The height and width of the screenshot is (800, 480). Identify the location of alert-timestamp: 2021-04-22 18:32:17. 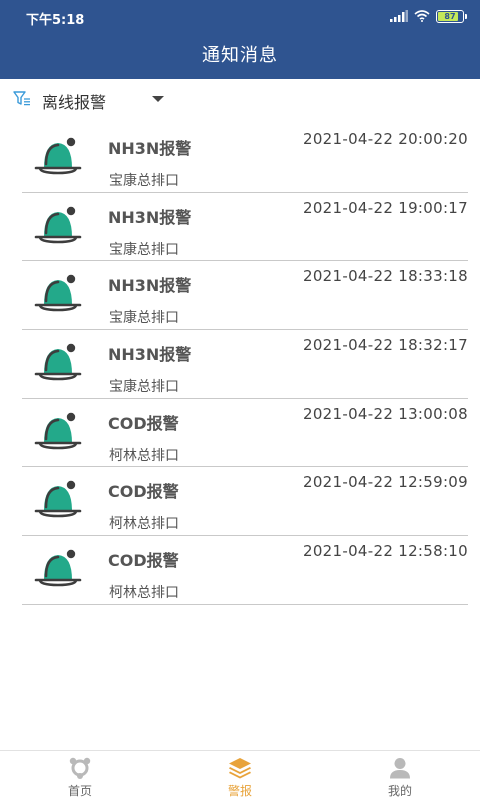
(385, 345).